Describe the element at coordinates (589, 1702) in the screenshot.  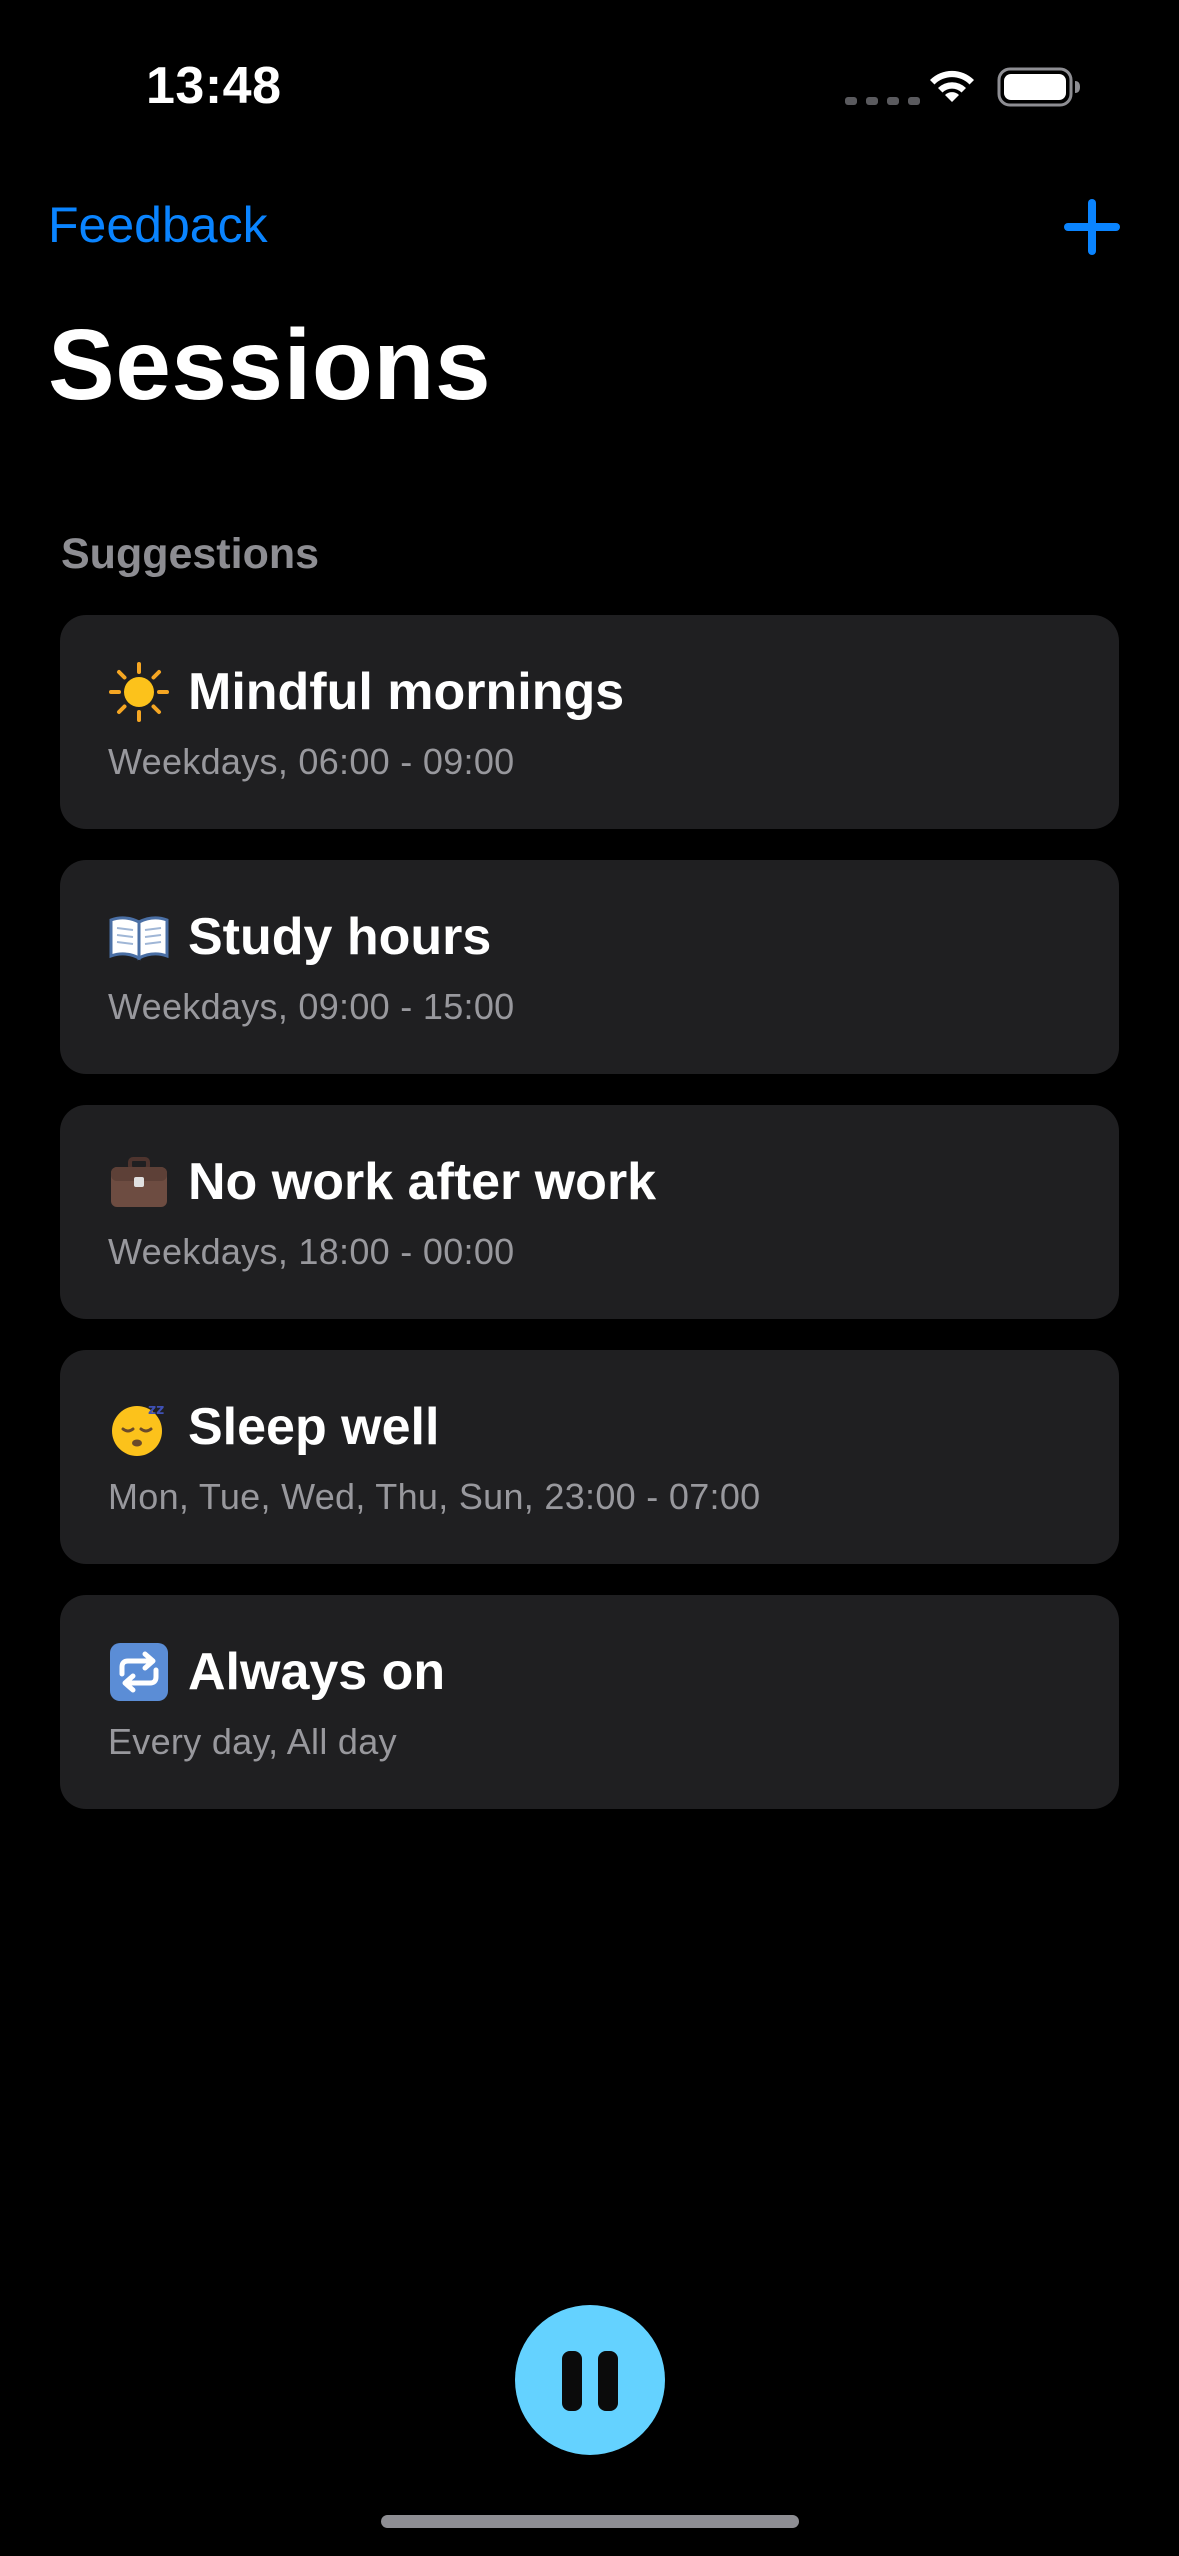
I see `suggestion-card-always-on: Always on Every day, All day` at that location.